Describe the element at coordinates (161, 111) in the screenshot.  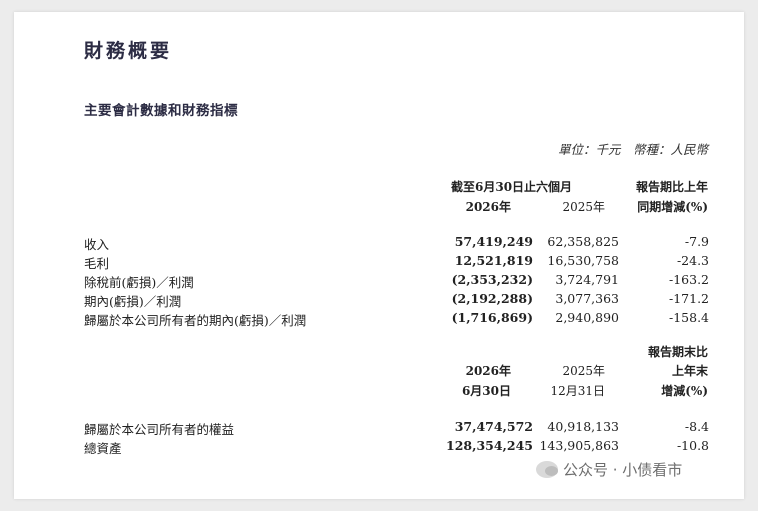
I see `section-subtitle: 主要會計數據和財務指標` at that location.